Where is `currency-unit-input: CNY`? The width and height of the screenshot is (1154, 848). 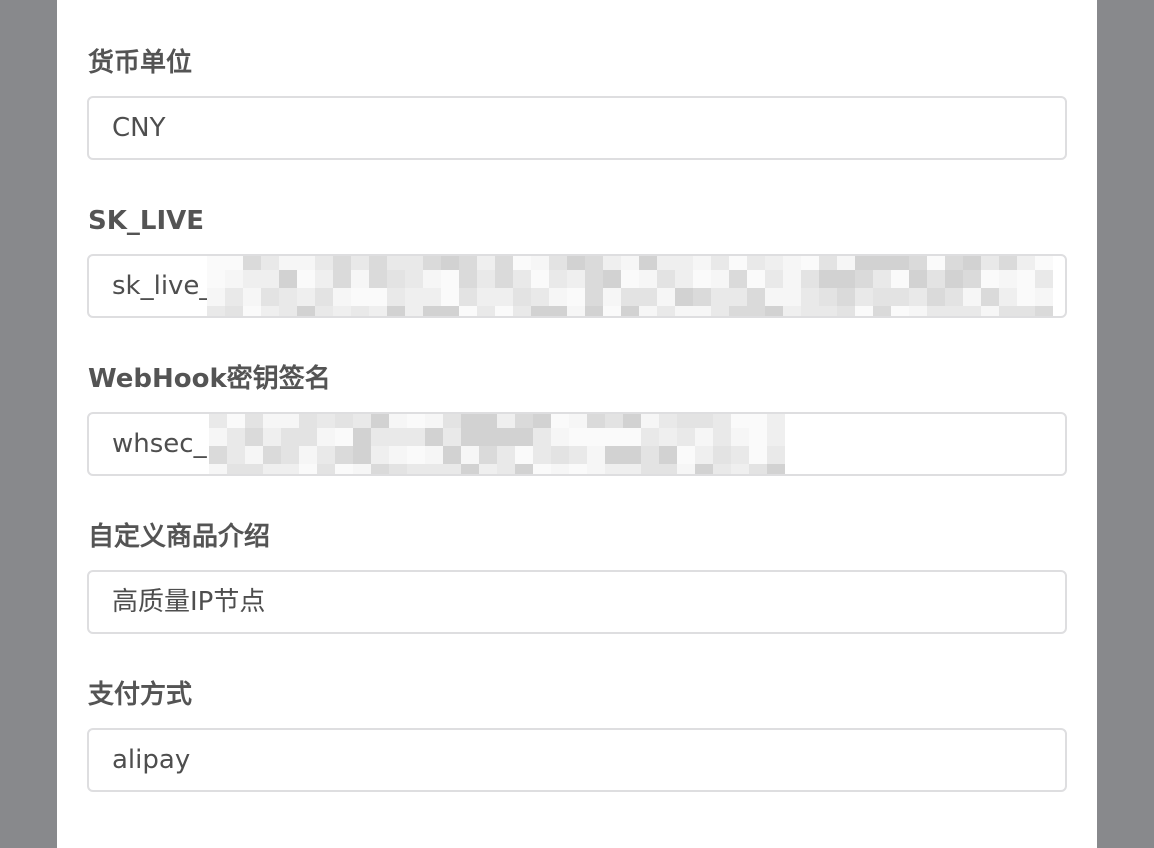 currency-unit-input: CNY is located at coordinates (577, 128).